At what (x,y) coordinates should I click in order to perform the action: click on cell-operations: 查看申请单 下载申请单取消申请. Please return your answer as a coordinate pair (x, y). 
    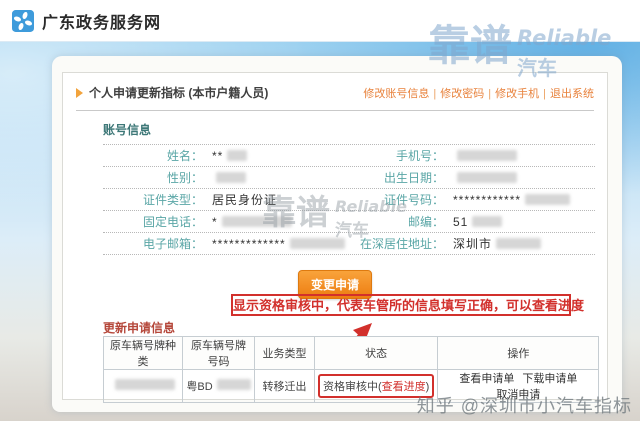
    Looking at the image, I should click on (518, 386).